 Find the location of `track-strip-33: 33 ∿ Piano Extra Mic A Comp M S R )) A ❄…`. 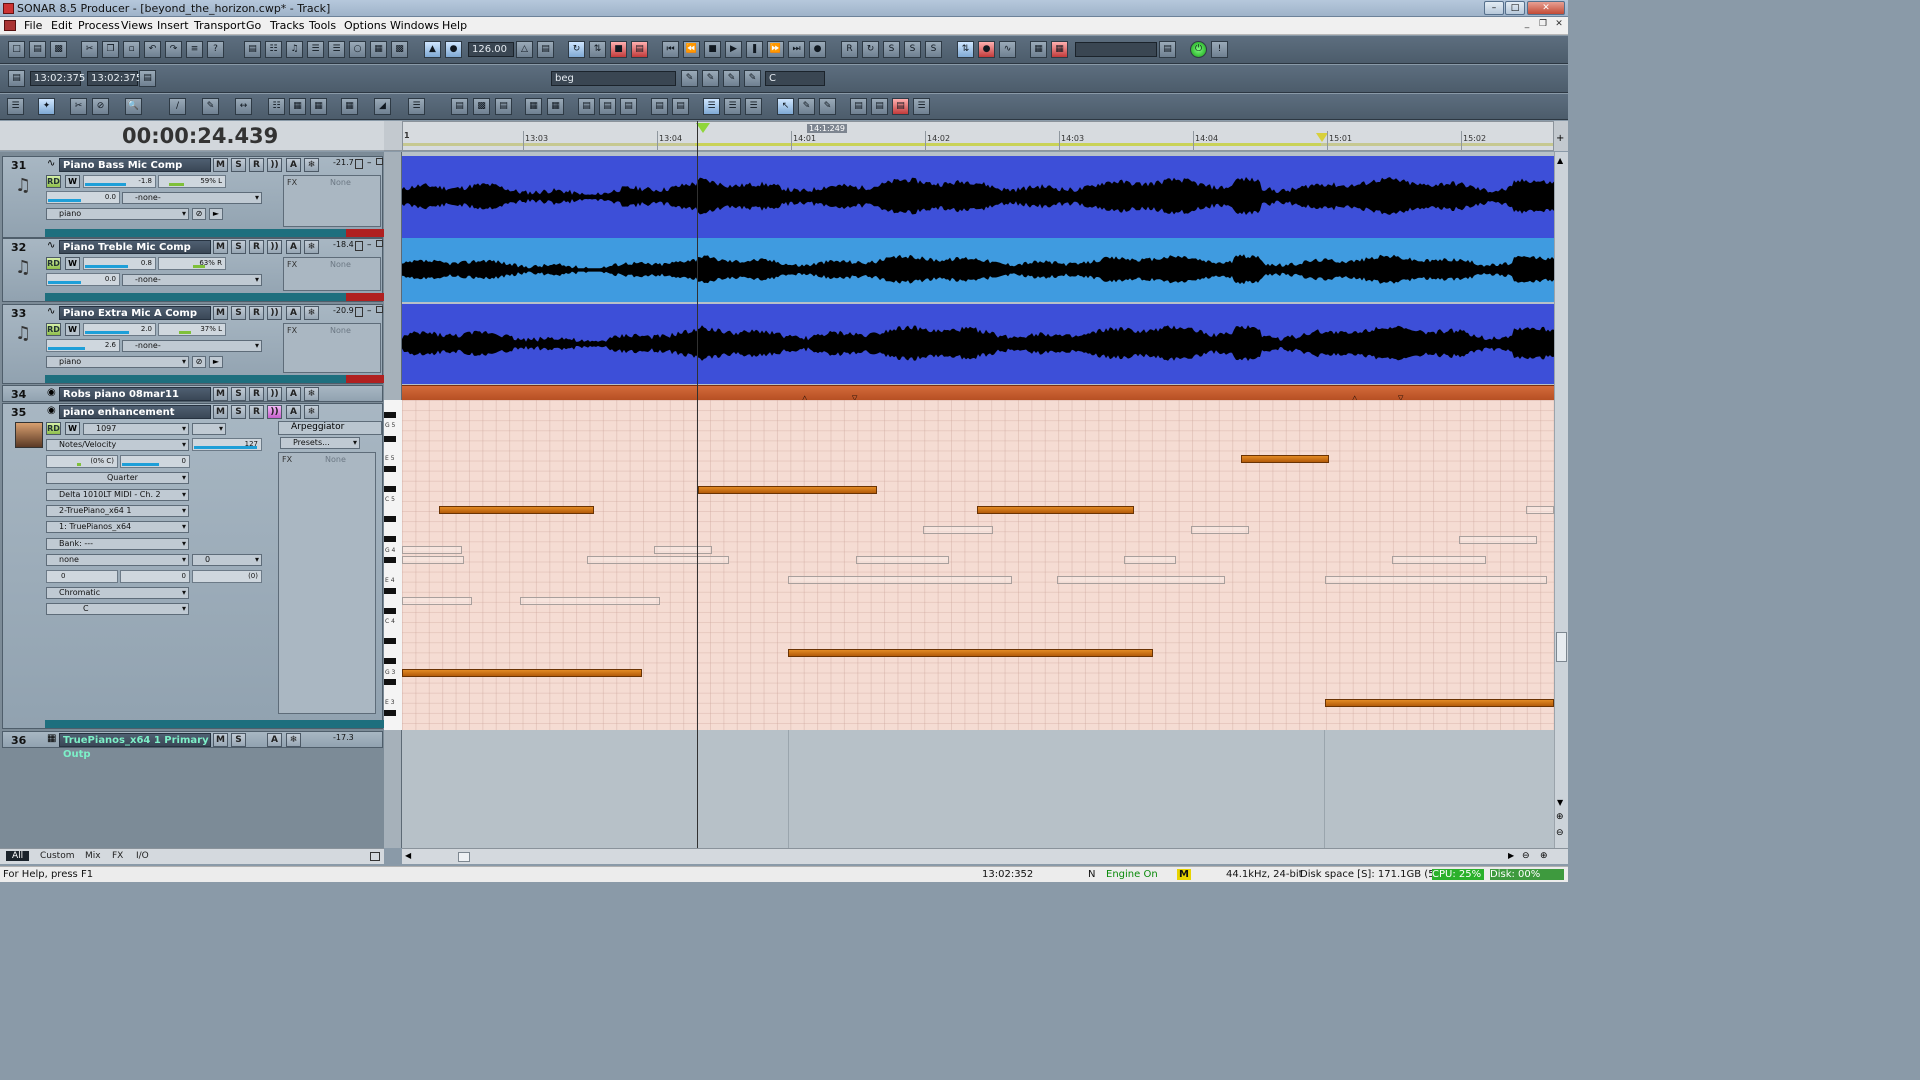

track-strip-33: 33 ∿ Piano Extra Mic A Comp M S R )) A ❄… is located at coordinates (193, 344).